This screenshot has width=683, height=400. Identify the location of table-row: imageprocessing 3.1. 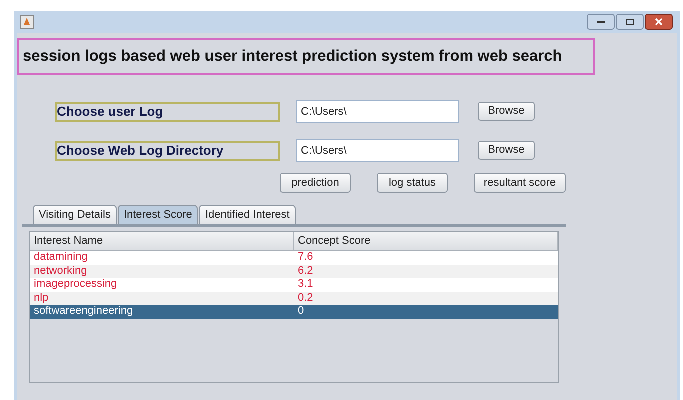
(294, 285).